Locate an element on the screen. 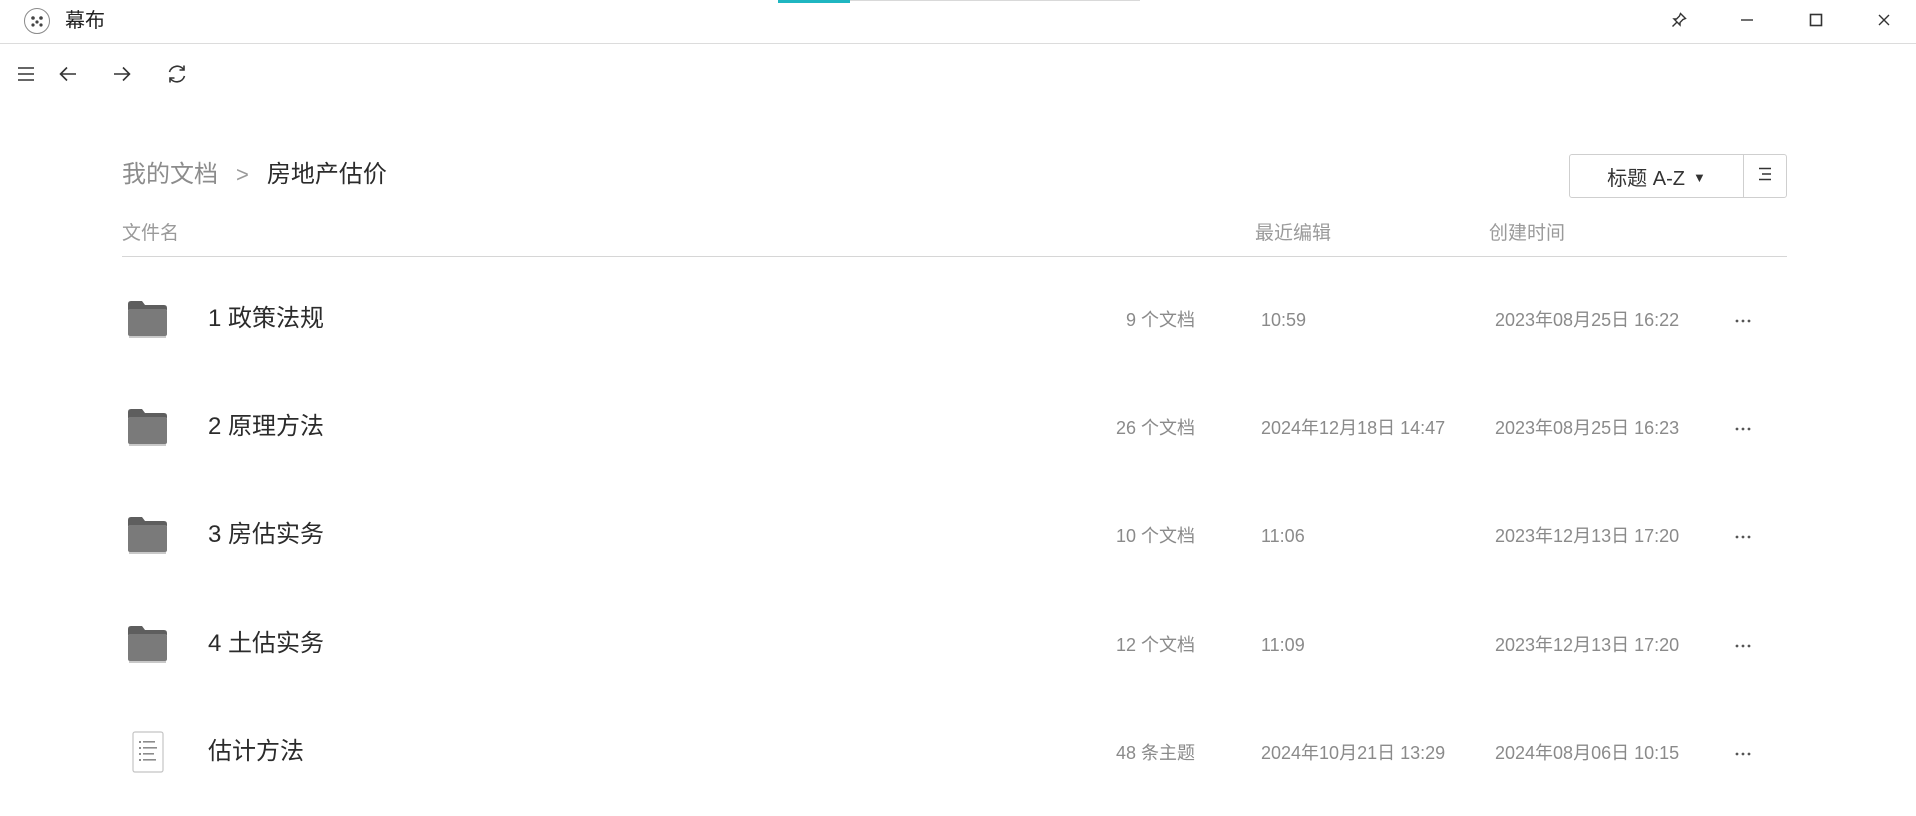  caret-down-icon: ▼ is located at coordinates (1699, 177).